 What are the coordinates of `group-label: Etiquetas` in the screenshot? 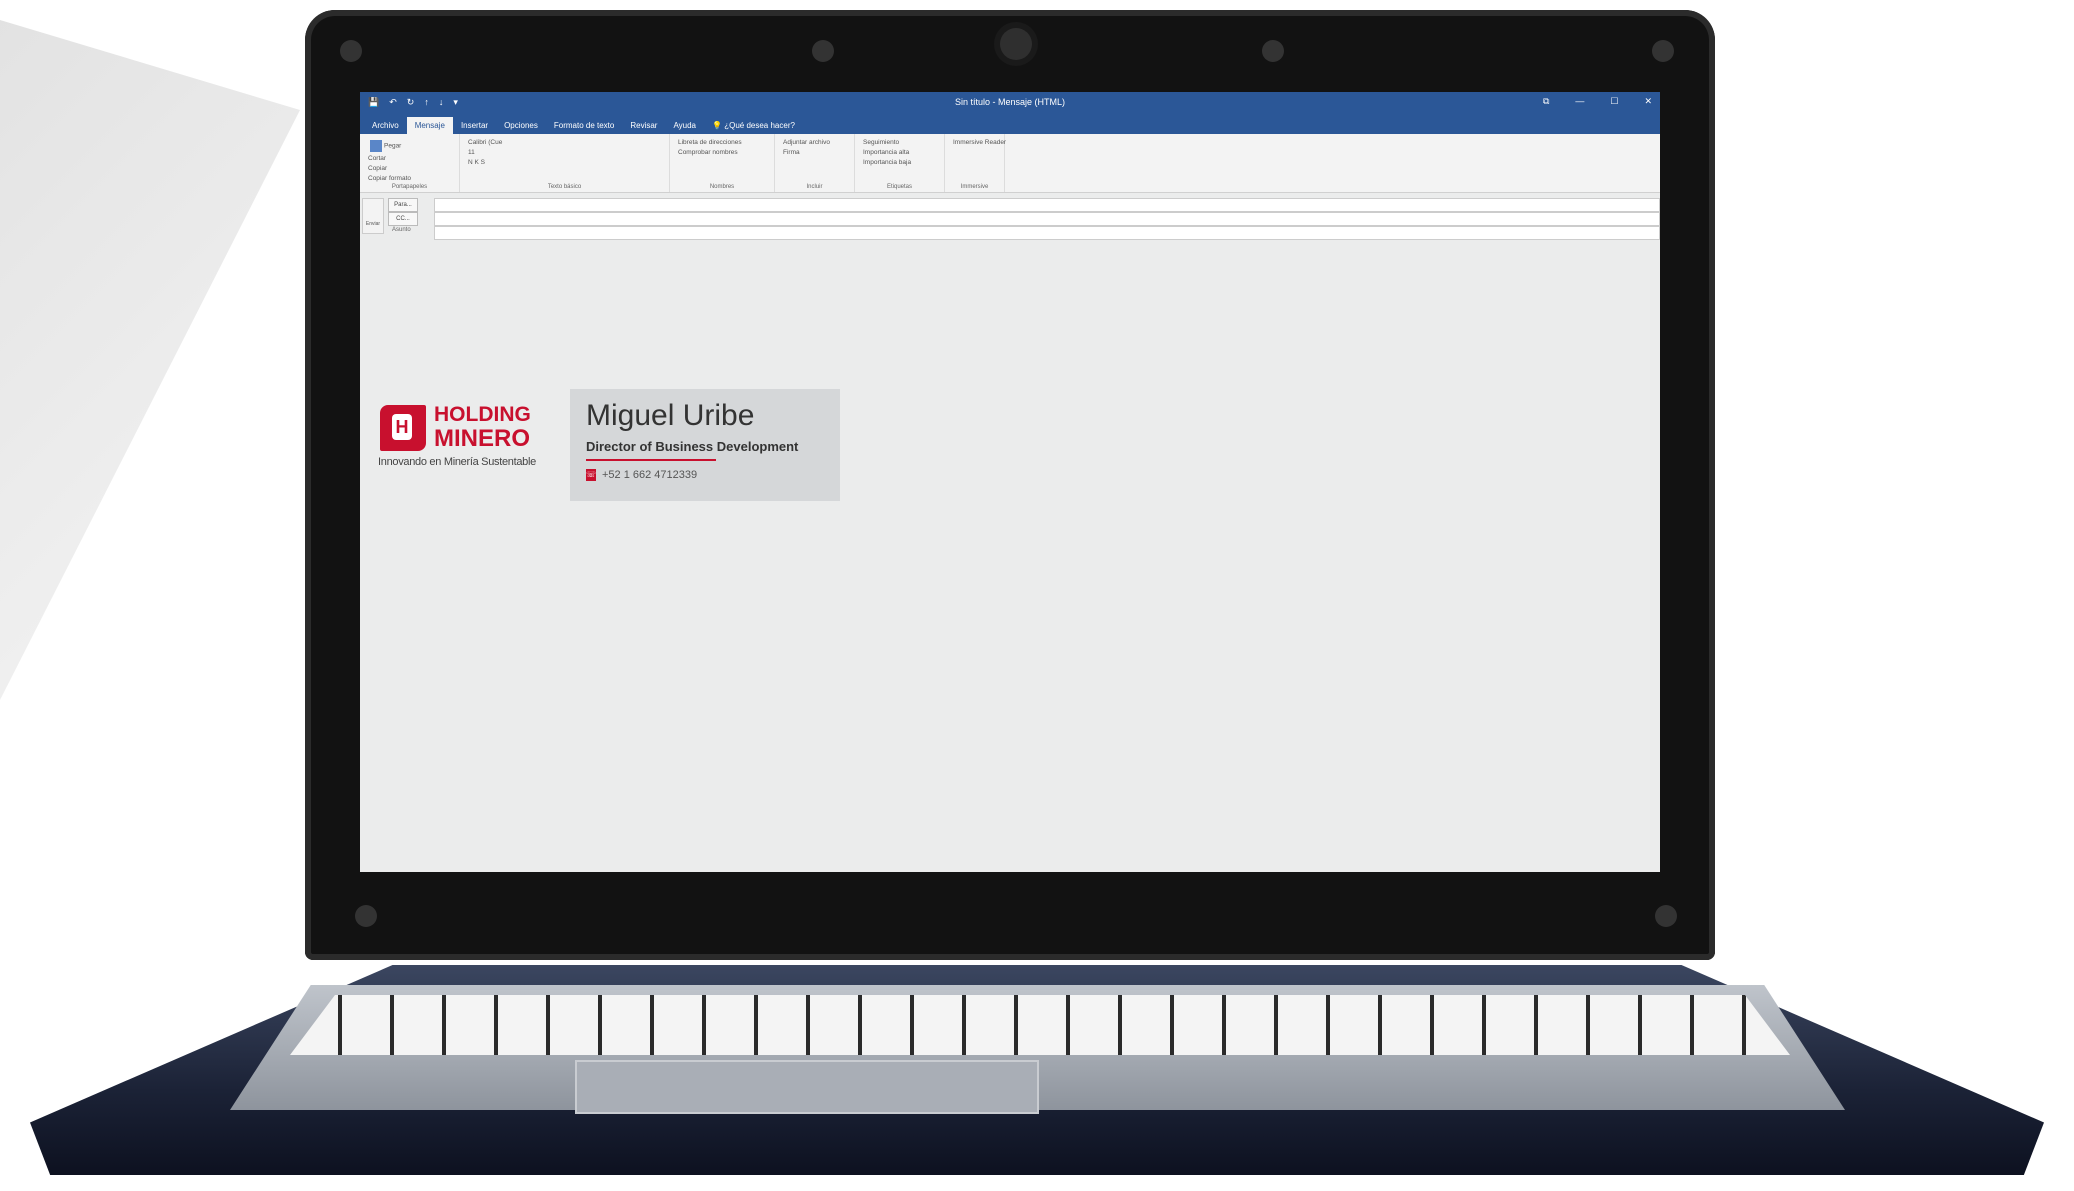 It's located at (899, 187).